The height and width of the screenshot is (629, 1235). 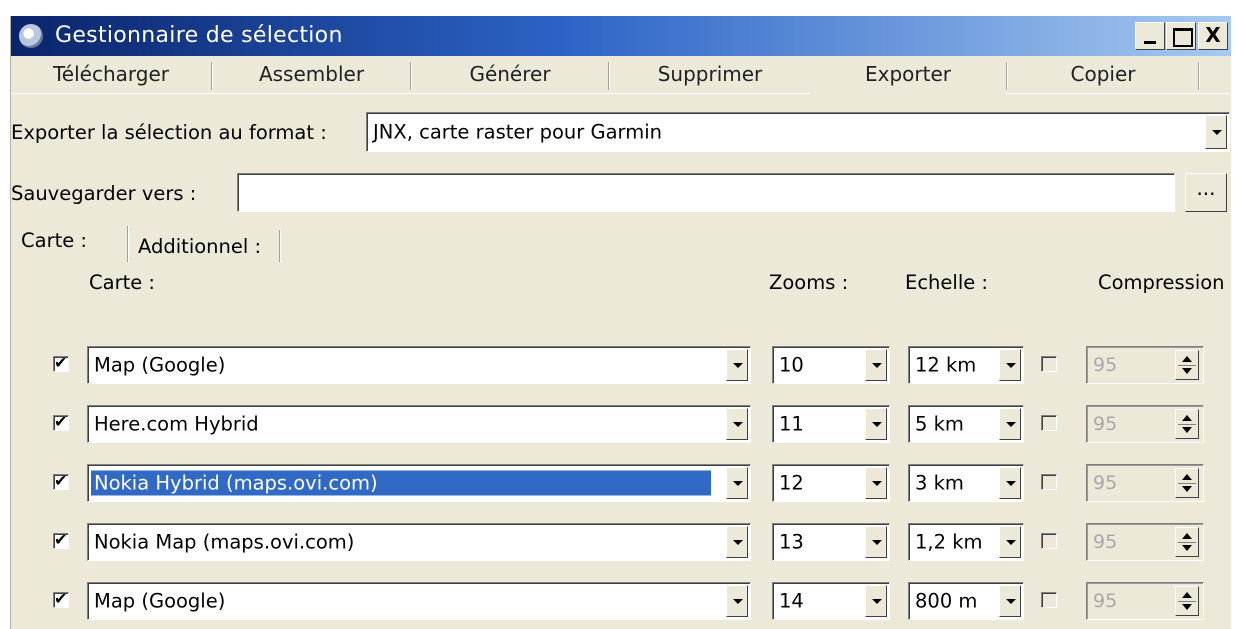 What do you see at coordinates (809, 282) in the screenshot?
I see `column-header-zooms: Zooms :` at bounding box center [809, 282].